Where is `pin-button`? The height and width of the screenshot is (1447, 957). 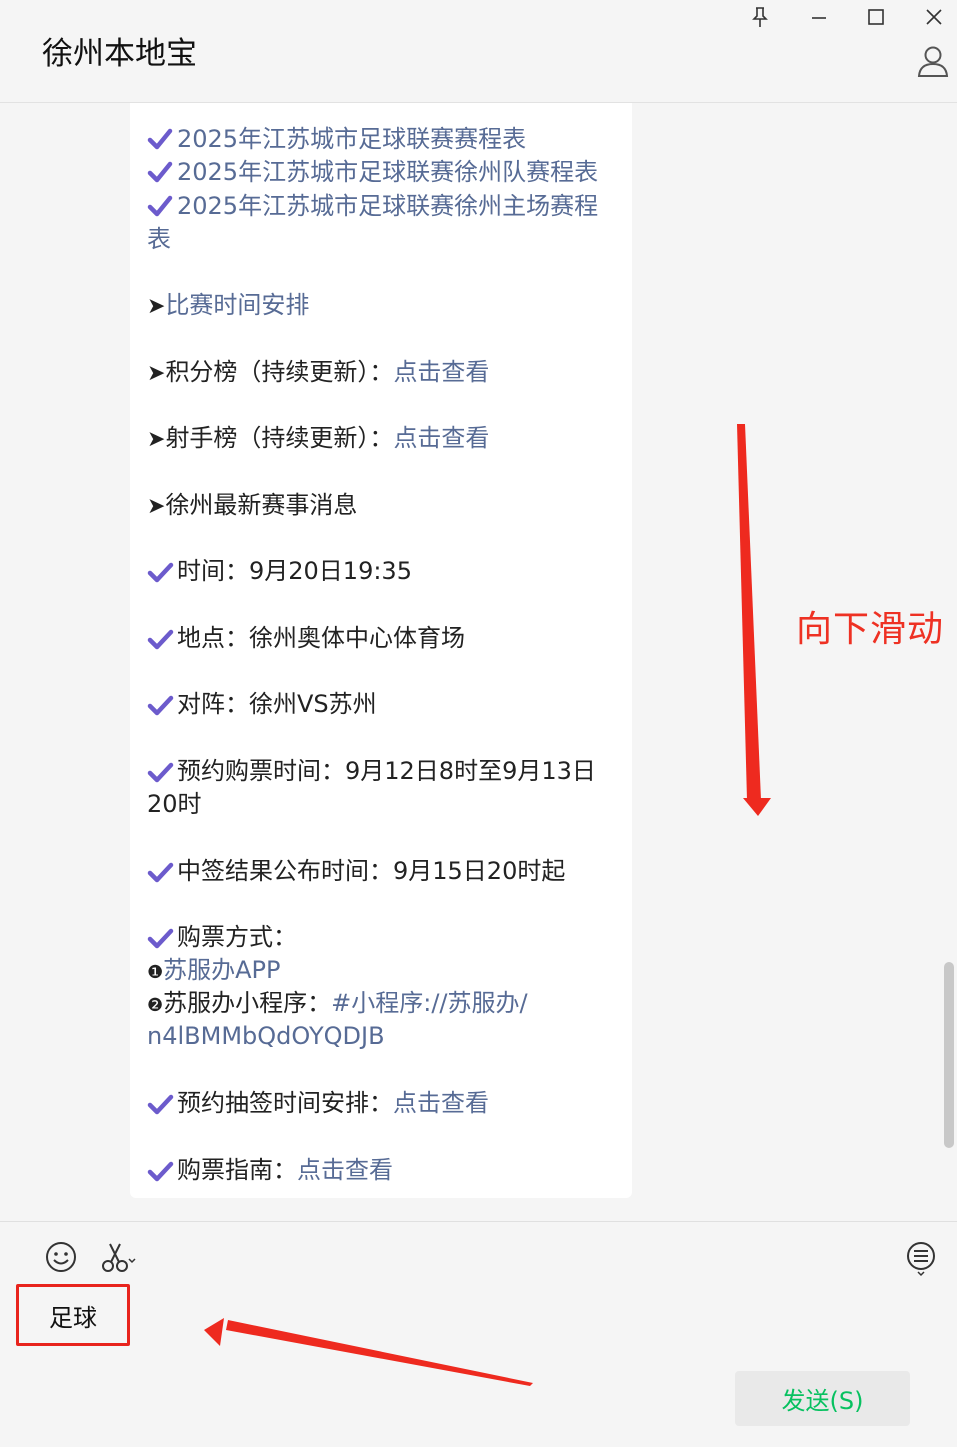
pin-button is located at coordinates (760, 17).